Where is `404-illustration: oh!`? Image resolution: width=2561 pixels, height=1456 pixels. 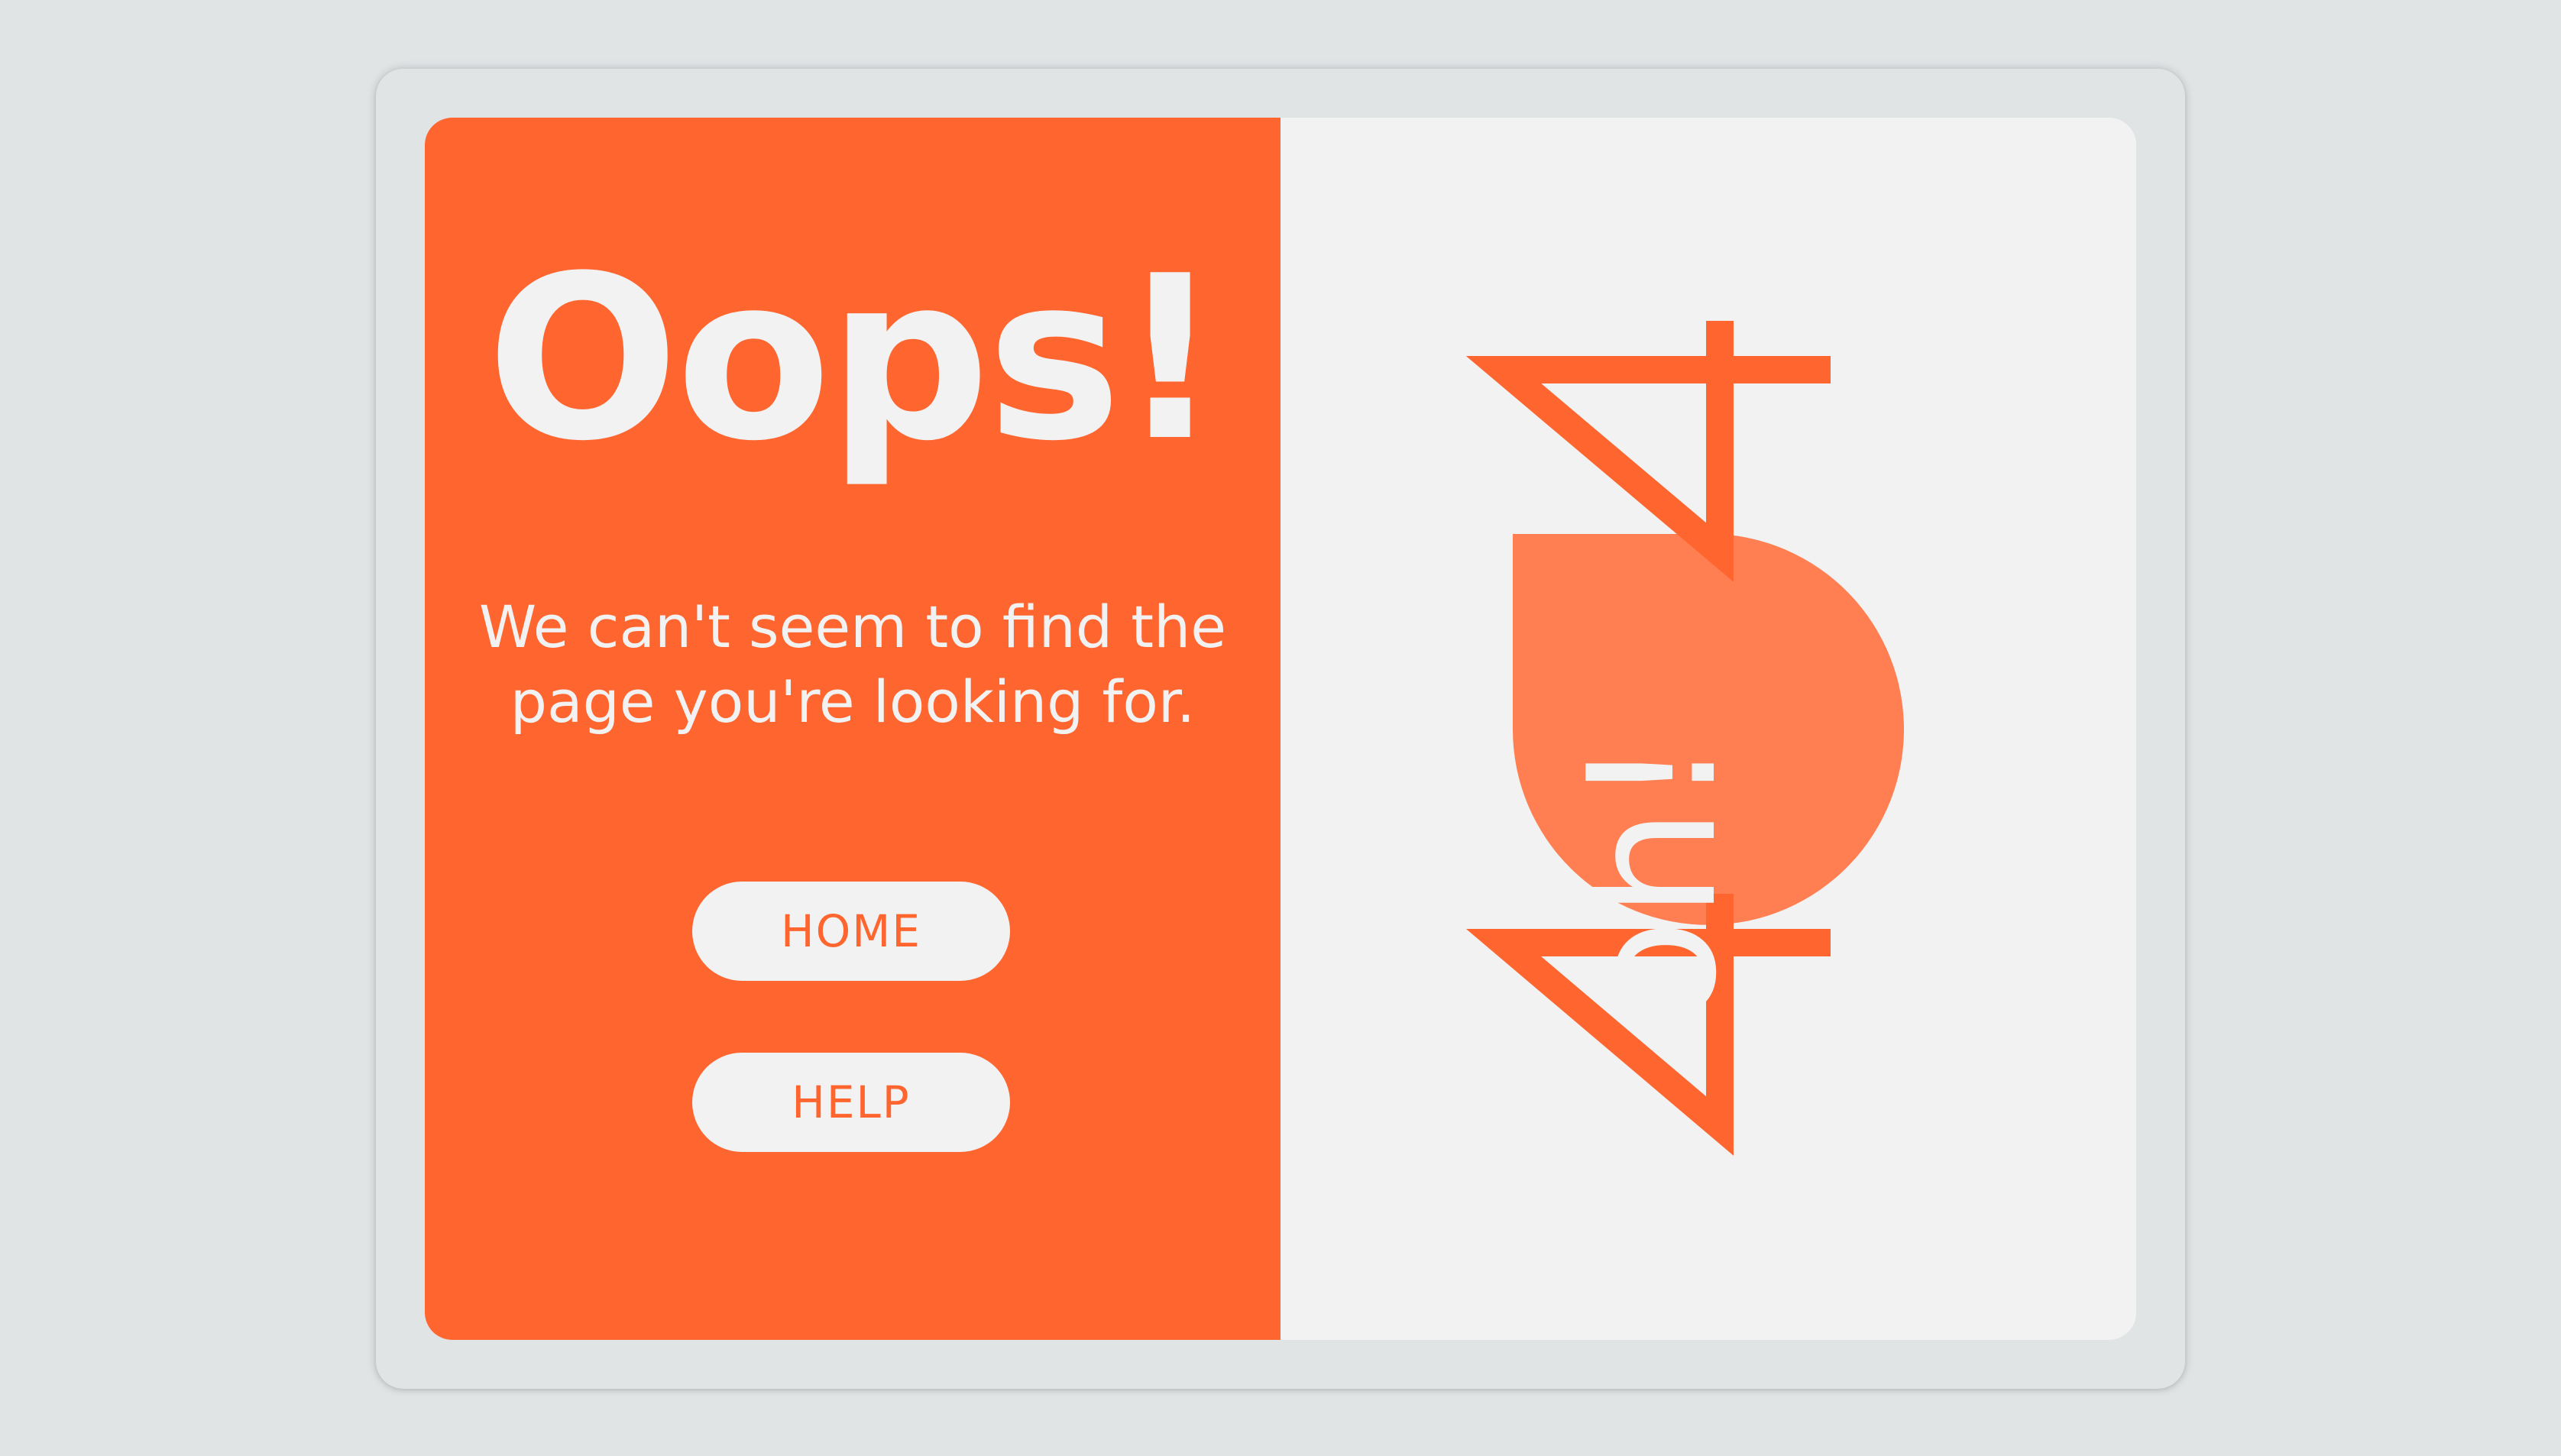 404-illustration: oh! is located at coordinates (1684, 738).